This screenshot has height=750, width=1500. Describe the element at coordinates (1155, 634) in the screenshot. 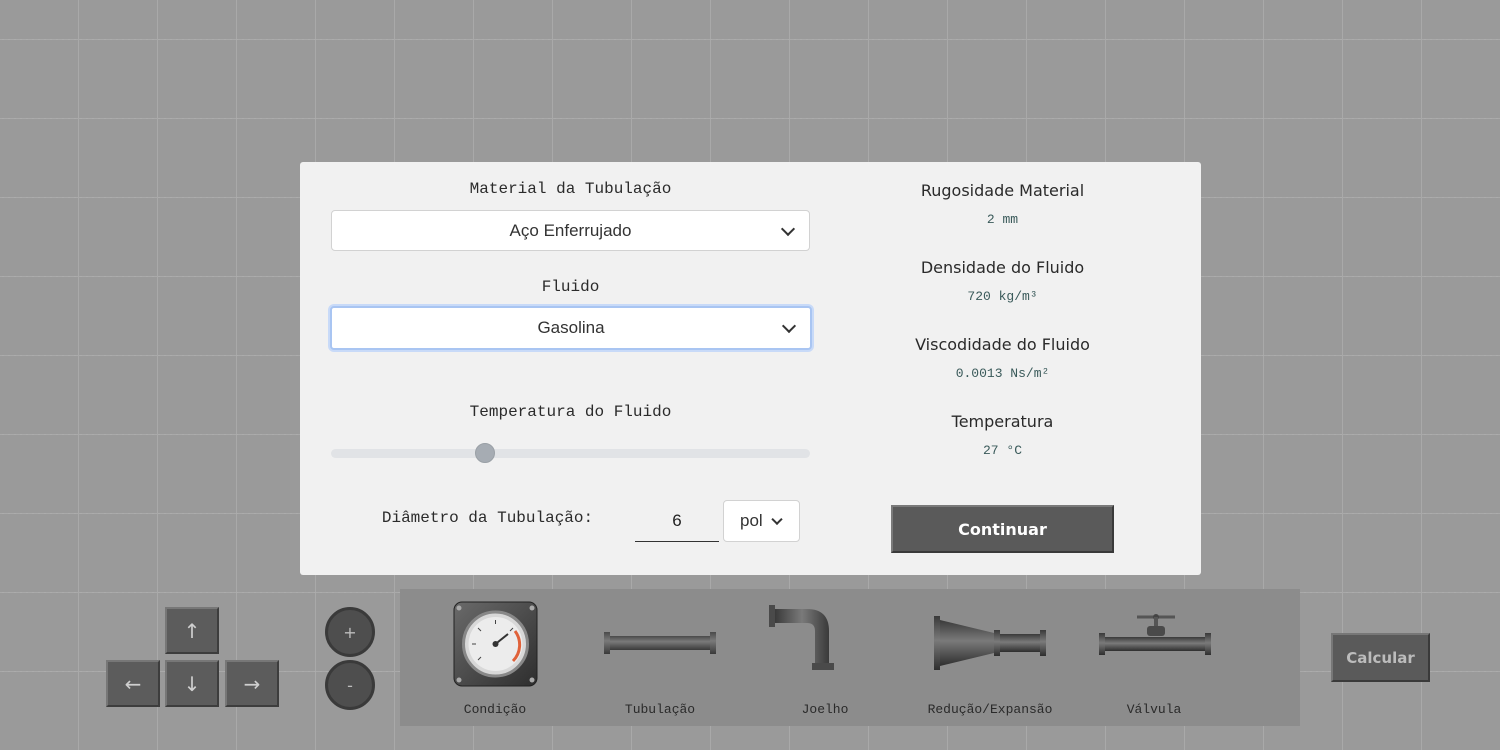

I see `valve-icon` at that location.